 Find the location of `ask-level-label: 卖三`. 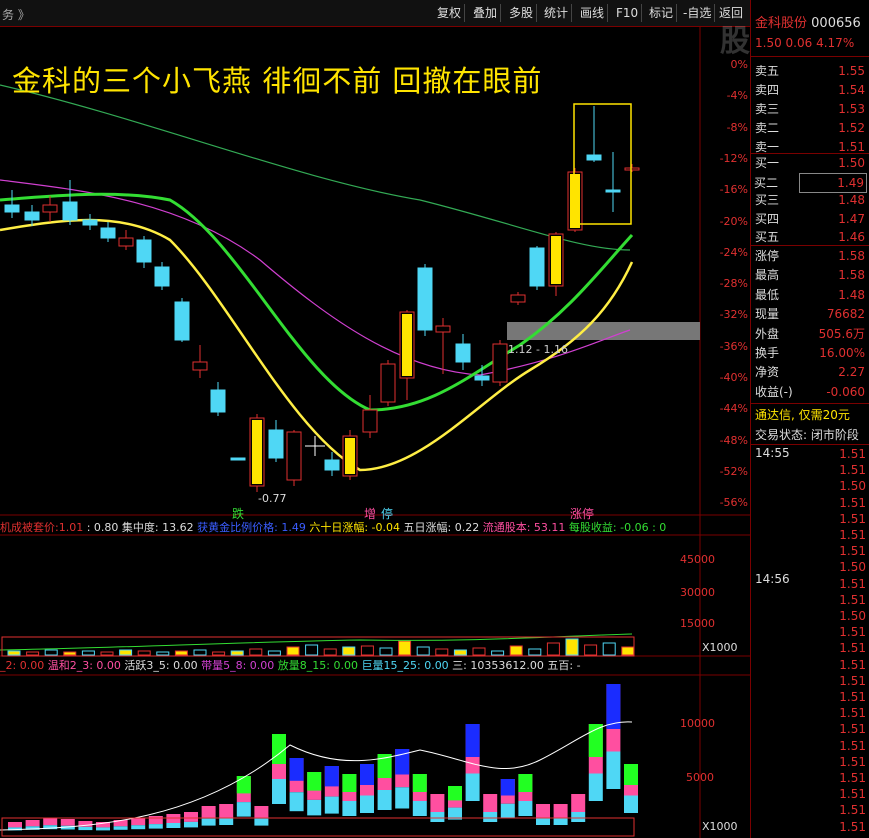

ask-level-label: 卖三 is located at coordinates (767, 109).